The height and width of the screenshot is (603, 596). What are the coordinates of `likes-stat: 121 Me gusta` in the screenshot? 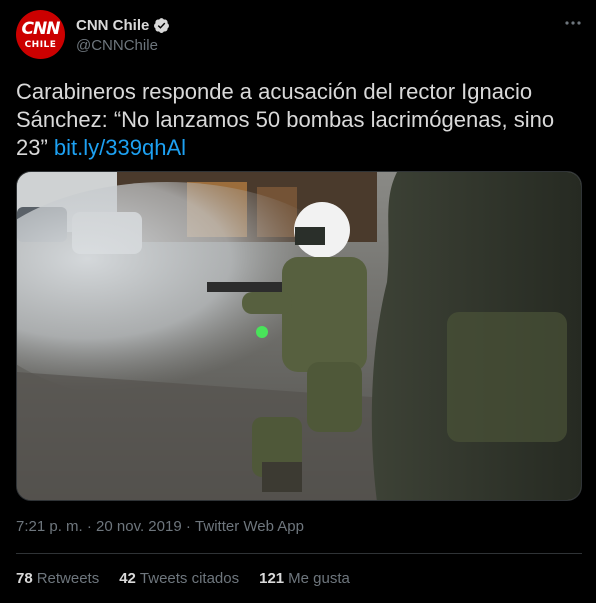 It's located at (304, 578).